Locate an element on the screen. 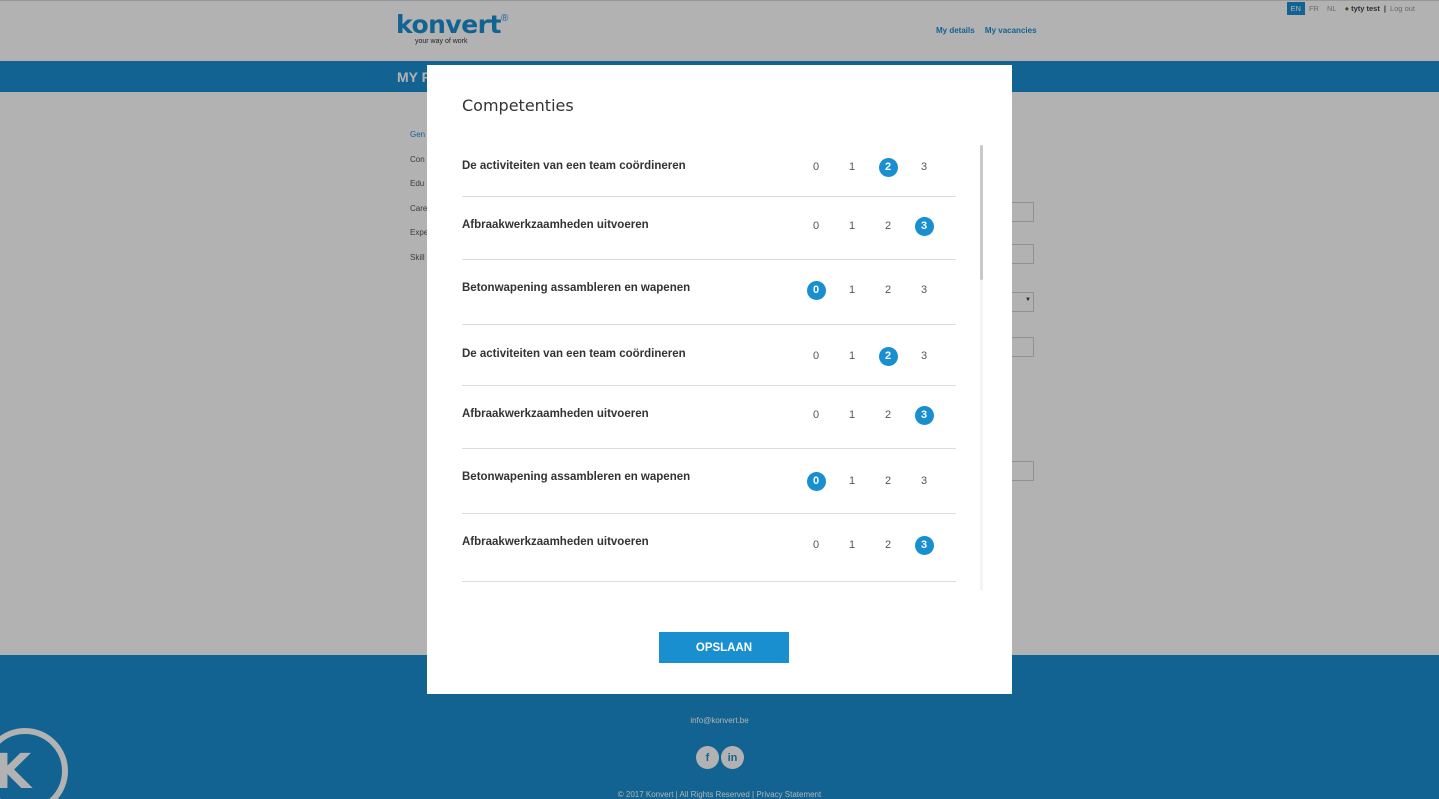 The image size is (1439, 799). scrollbar is located at coordinates (981, 367).